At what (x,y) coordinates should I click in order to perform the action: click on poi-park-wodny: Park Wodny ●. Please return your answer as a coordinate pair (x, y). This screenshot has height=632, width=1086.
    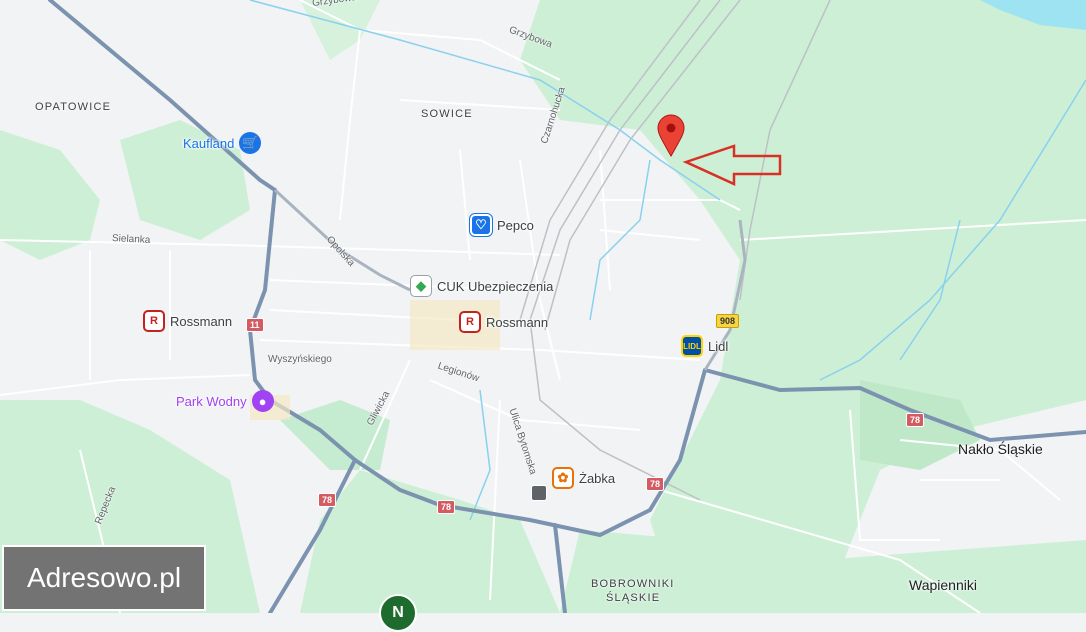
    Looking at the image, I should click on (225, 401).